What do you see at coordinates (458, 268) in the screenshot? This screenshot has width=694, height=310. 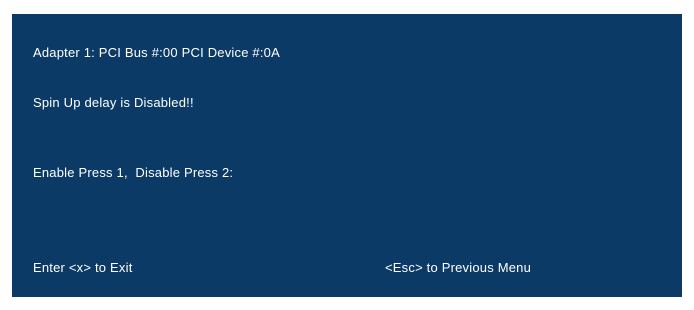 I see `previous-menu-hint: <Esc> to Previous Menu` at bounding box center [458, 268].